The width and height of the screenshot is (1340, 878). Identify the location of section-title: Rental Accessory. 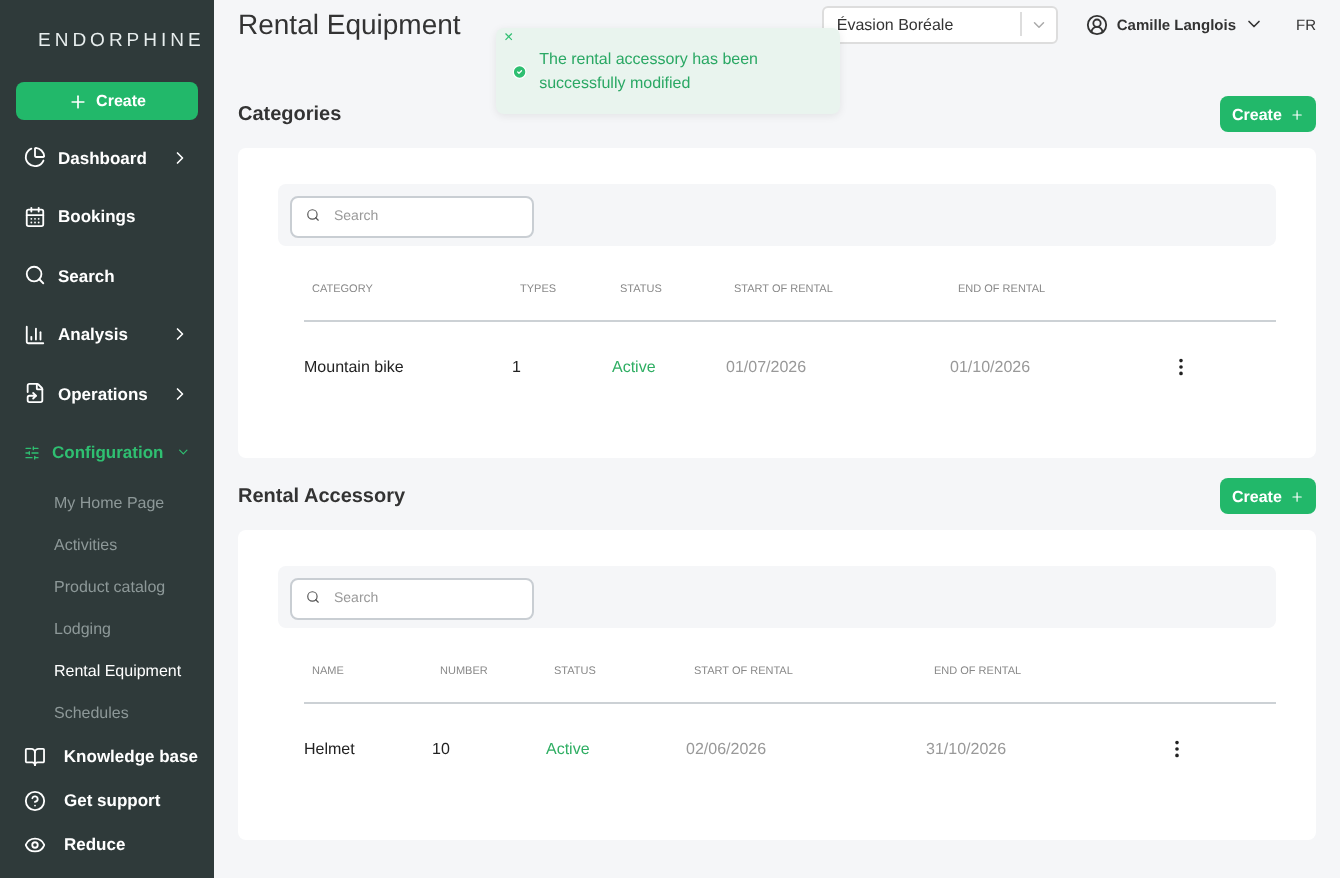
(322, 496).